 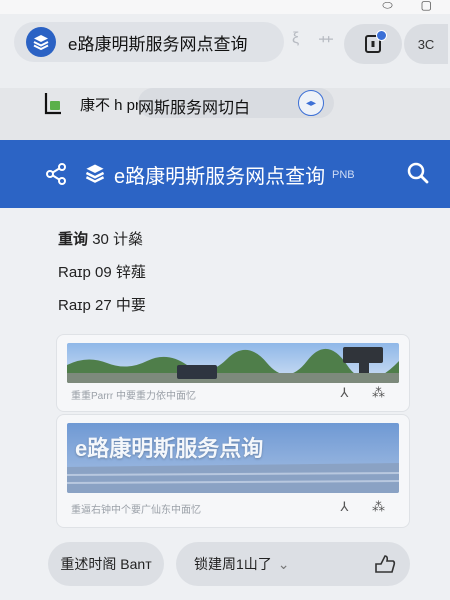 What do you see at coordinates (233, 363) in the screenshot?
I see `card-photo` at bounding box center [233, 363].